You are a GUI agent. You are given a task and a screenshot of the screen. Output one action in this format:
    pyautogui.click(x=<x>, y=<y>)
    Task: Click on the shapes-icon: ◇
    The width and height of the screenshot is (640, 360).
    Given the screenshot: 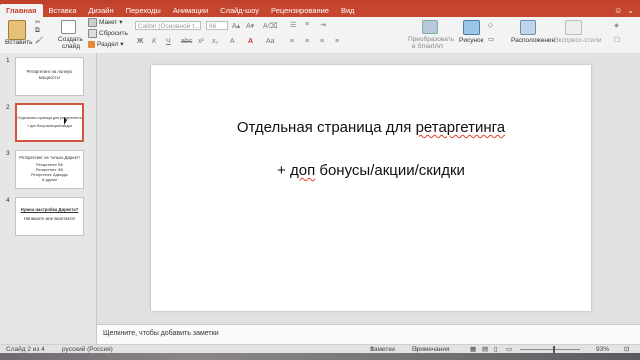 What is the action you would take?
    pyautogui.click(x=490, y=25)
    